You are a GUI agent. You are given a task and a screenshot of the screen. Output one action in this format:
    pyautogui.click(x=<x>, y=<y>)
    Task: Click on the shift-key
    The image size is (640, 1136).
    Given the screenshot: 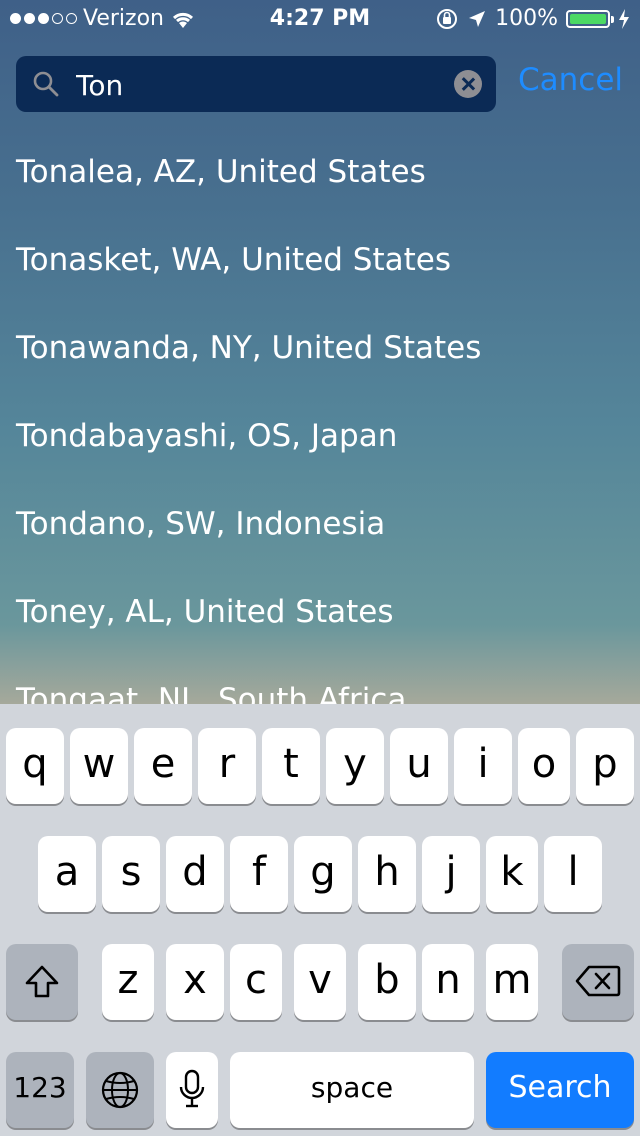 What is the action you would take?
    pyautogui.click(x=42, y=982)
    